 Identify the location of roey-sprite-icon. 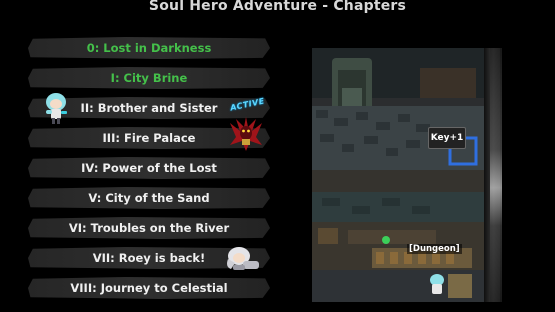
(243, 258).